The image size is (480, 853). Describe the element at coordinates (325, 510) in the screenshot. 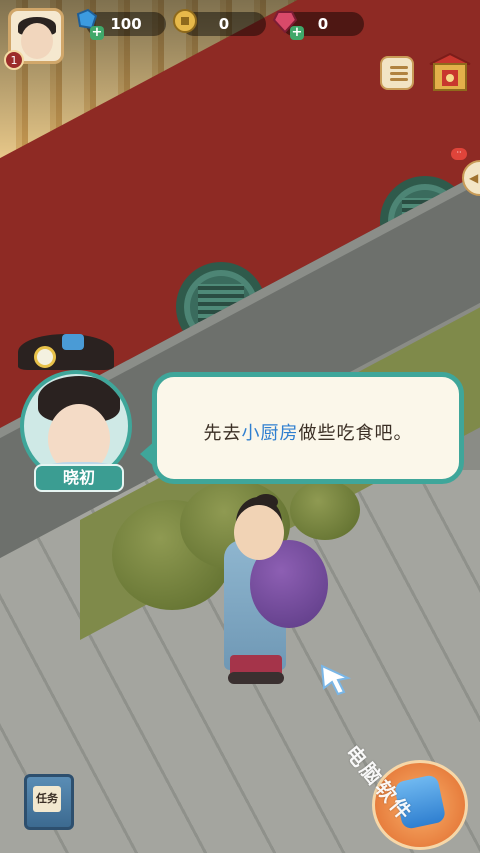

I see `bush` at that location.